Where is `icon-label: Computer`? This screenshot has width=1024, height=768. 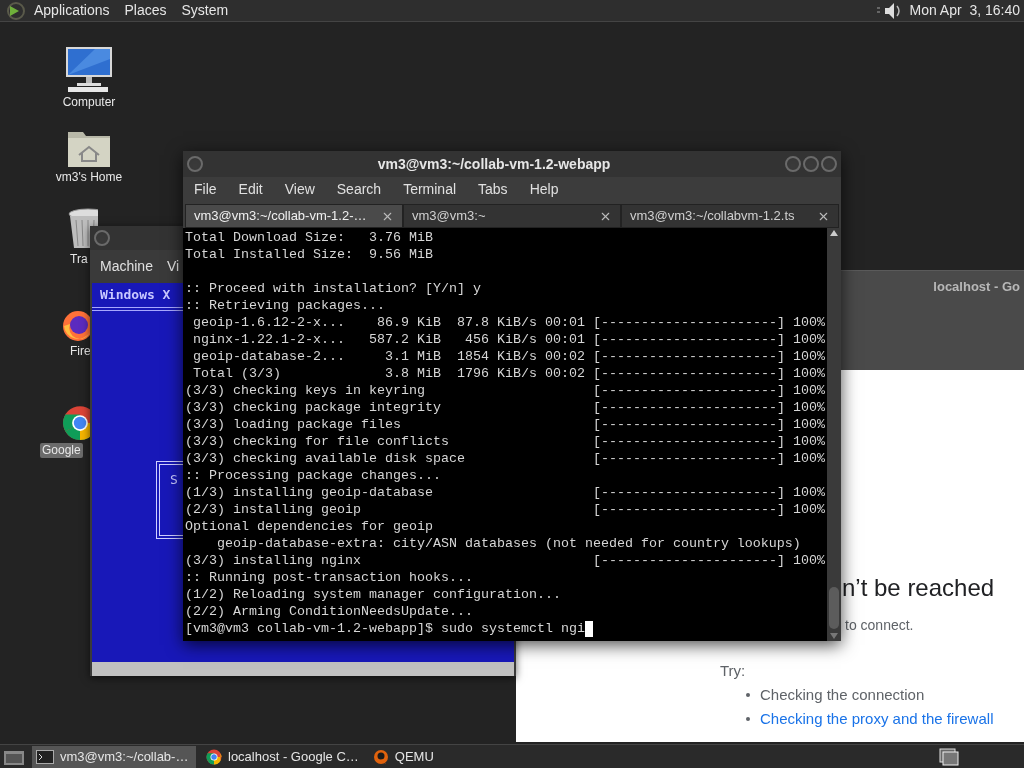
icon-label: Computer is located at coordinates (89, 102).